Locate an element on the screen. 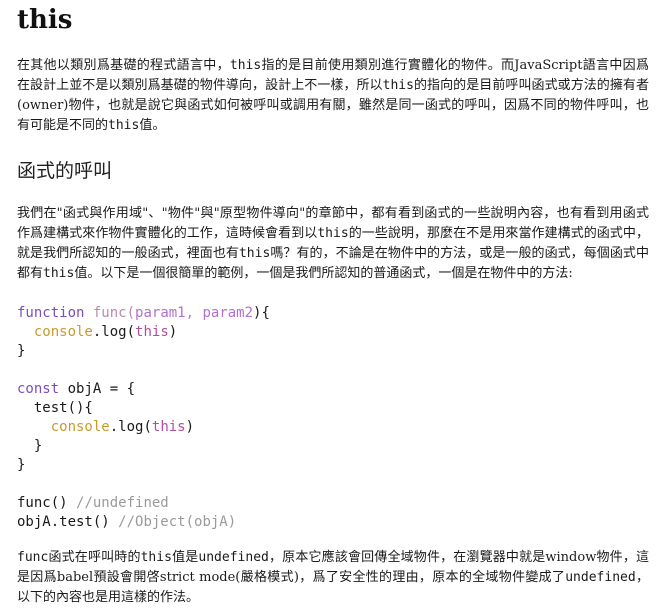 This screenshot has height=608, width=665. page-title: this is located at coordinates (45, 20).